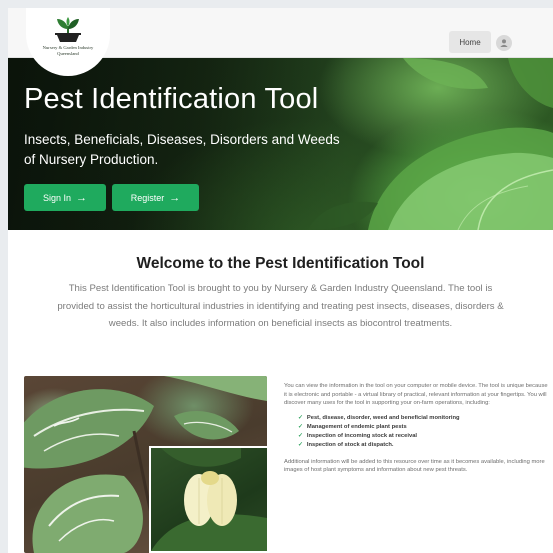 This screenshot has width=553, height=553. I want to click on sign-in-button: Sign In →, so click(65, 197).